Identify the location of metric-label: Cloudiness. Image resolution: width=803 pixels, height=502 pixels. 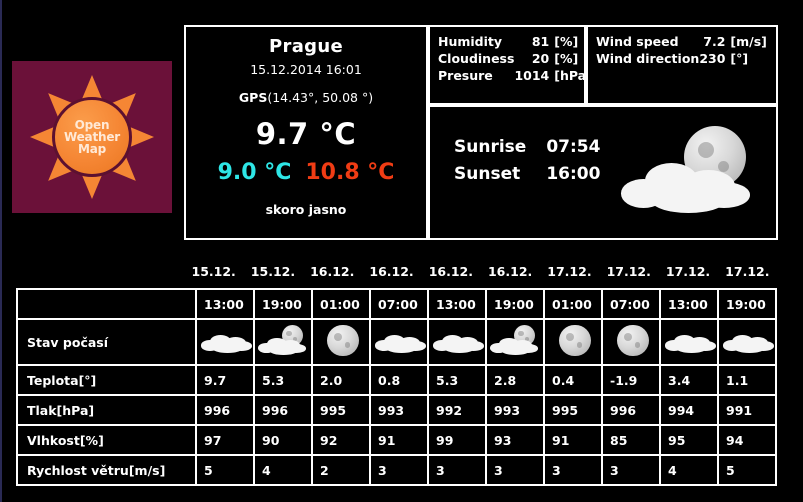
(476, 58).